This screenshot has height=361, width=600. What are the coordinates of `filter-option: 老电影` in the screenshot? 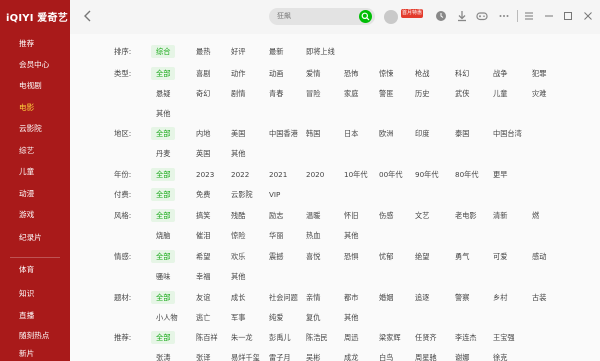 It's located at (466, 215).